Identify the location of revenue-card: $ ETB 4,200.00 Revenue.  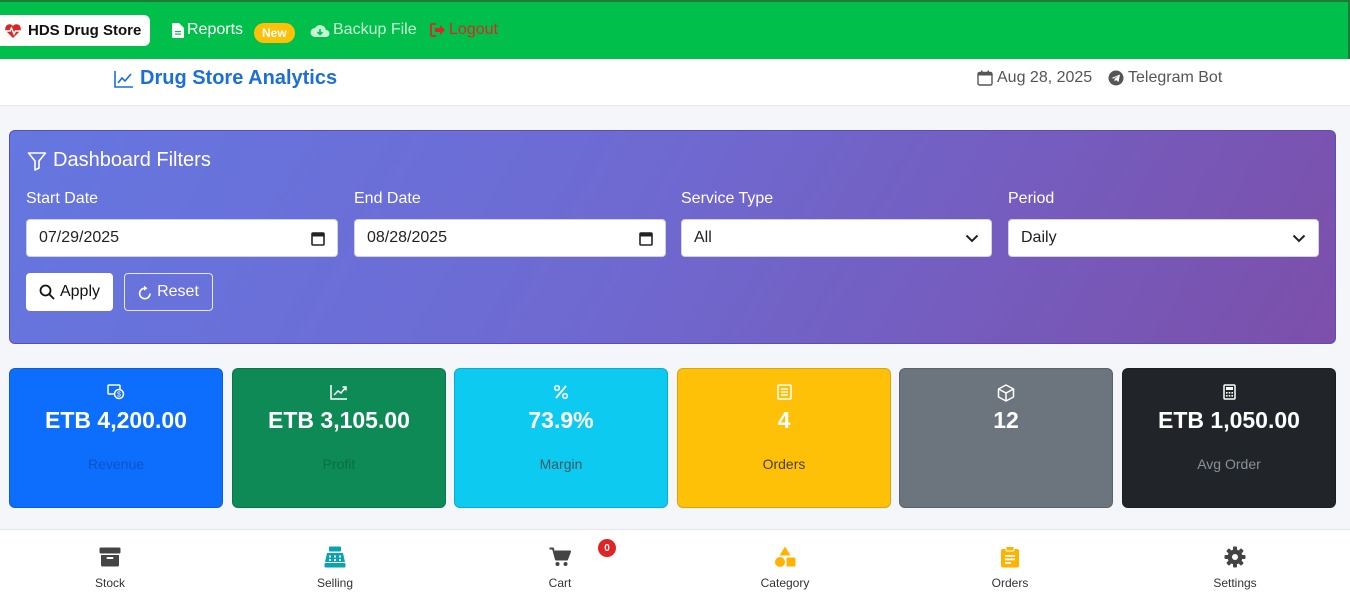
(116, 438).